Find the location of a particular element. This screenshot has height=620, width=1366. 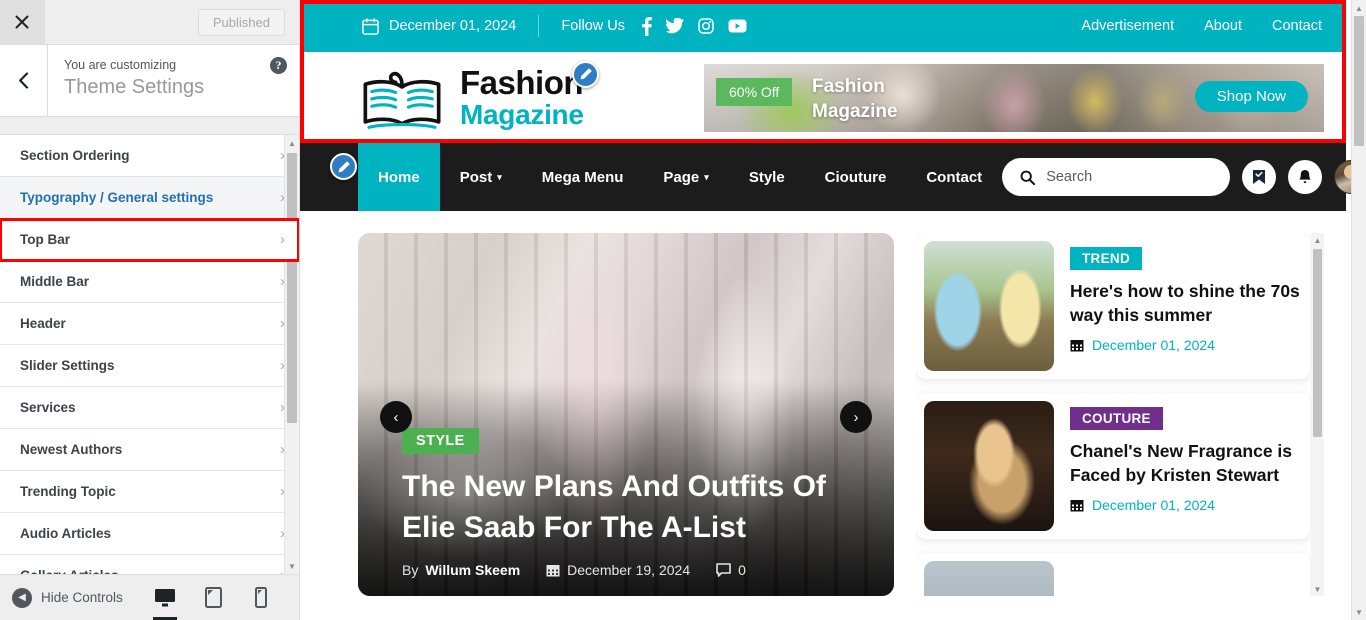

status-badge: COUTURE is located at coordinates (1116, 418).